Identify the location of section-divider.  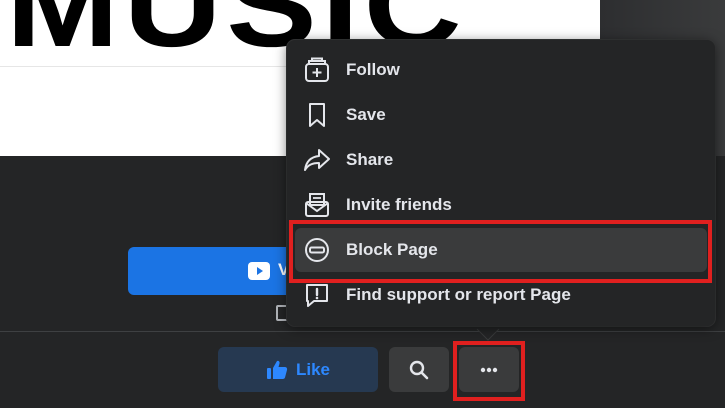
(362, 331).